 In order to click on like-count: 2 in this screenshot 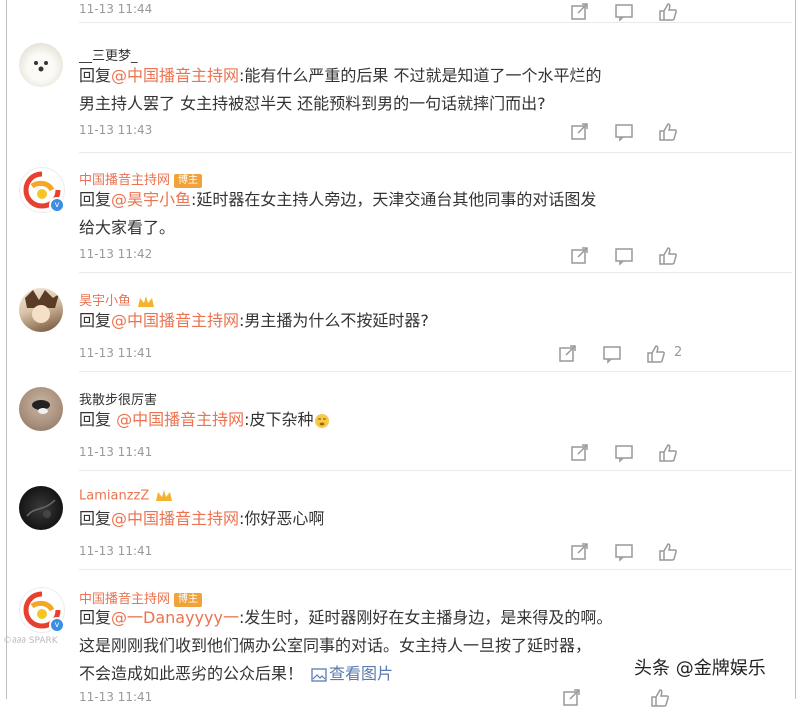, I will do `click(678, 352)`.